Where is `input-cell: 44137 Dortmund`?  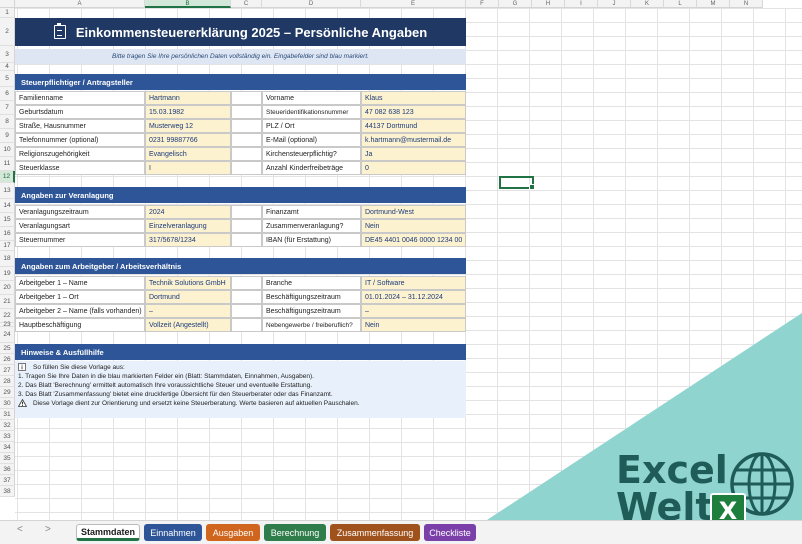
input-cell: 44137 Dortmund is located at coordinates (413, 126).